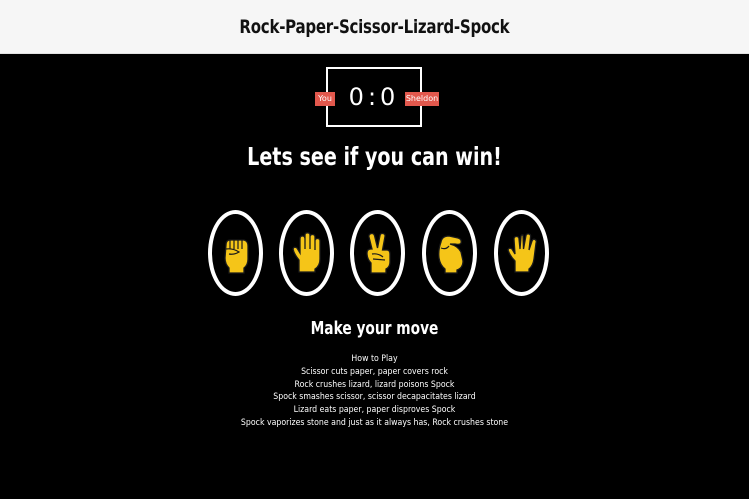 This screenshot has height=499, width=749. I want to click on lizard-button, so click(449, 253).